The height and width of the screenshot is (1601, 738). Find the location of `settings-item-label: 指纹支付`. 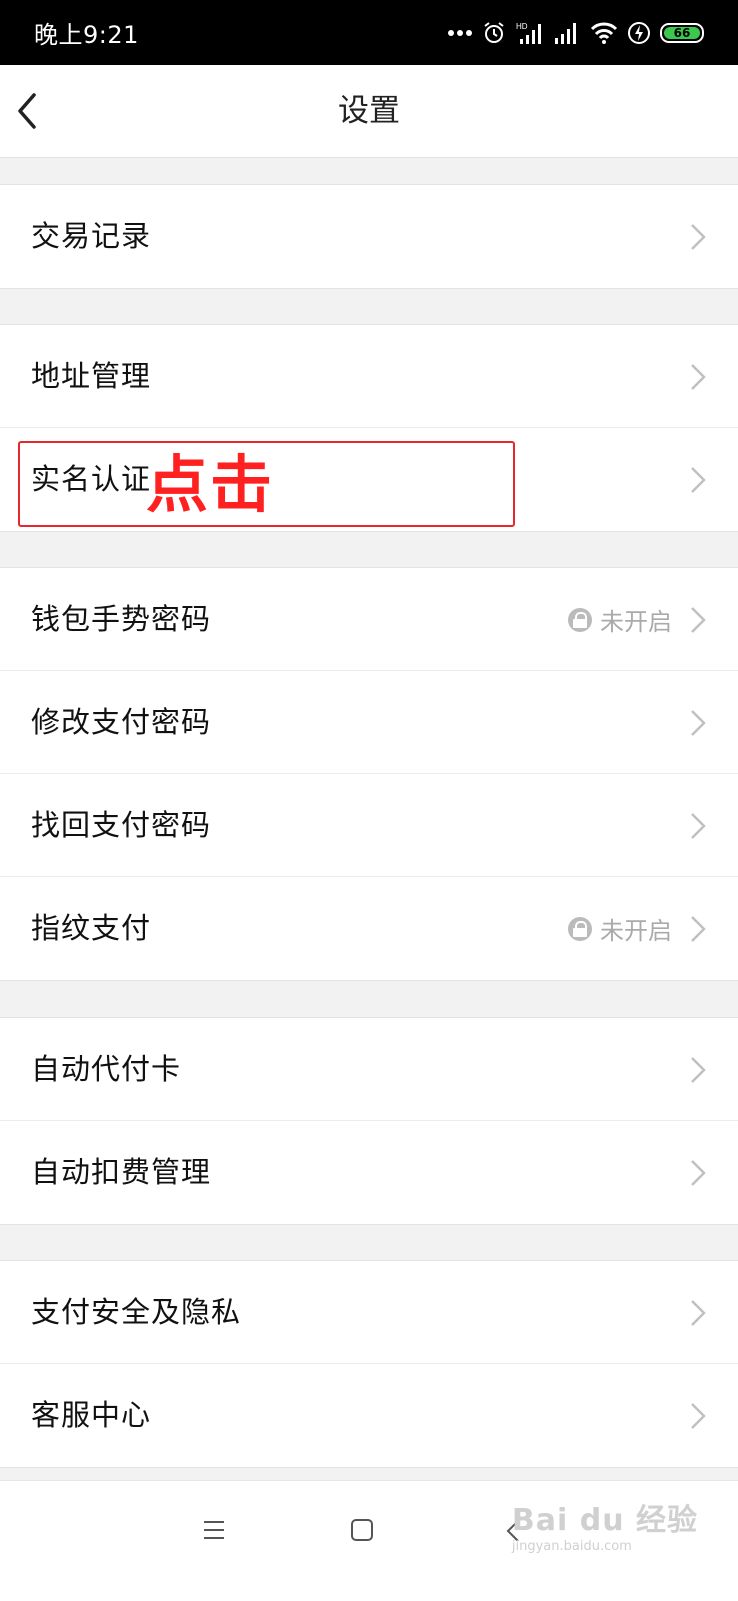

settings-item-label: 指纹支付 is located at coordinates (91, 928).